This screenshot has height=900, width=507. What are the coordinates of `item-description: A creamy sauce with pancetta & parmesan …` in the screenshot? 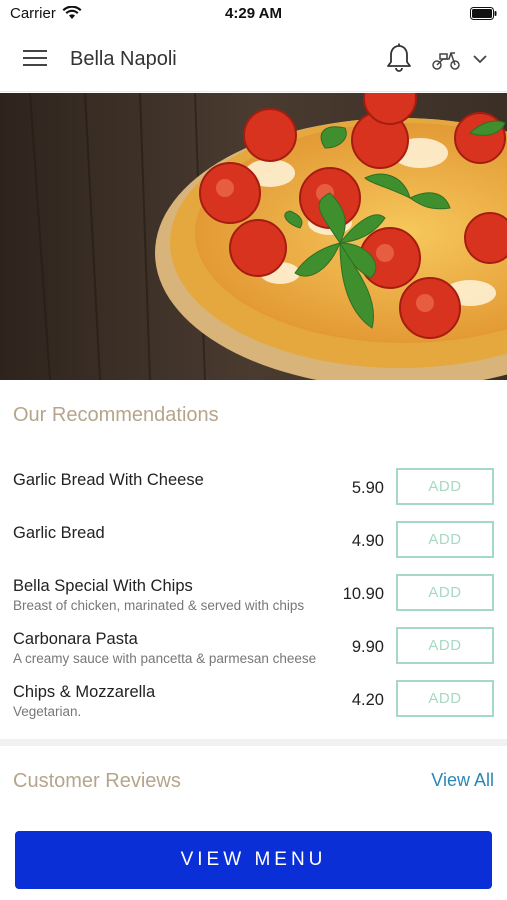 It's located at (165, 658).